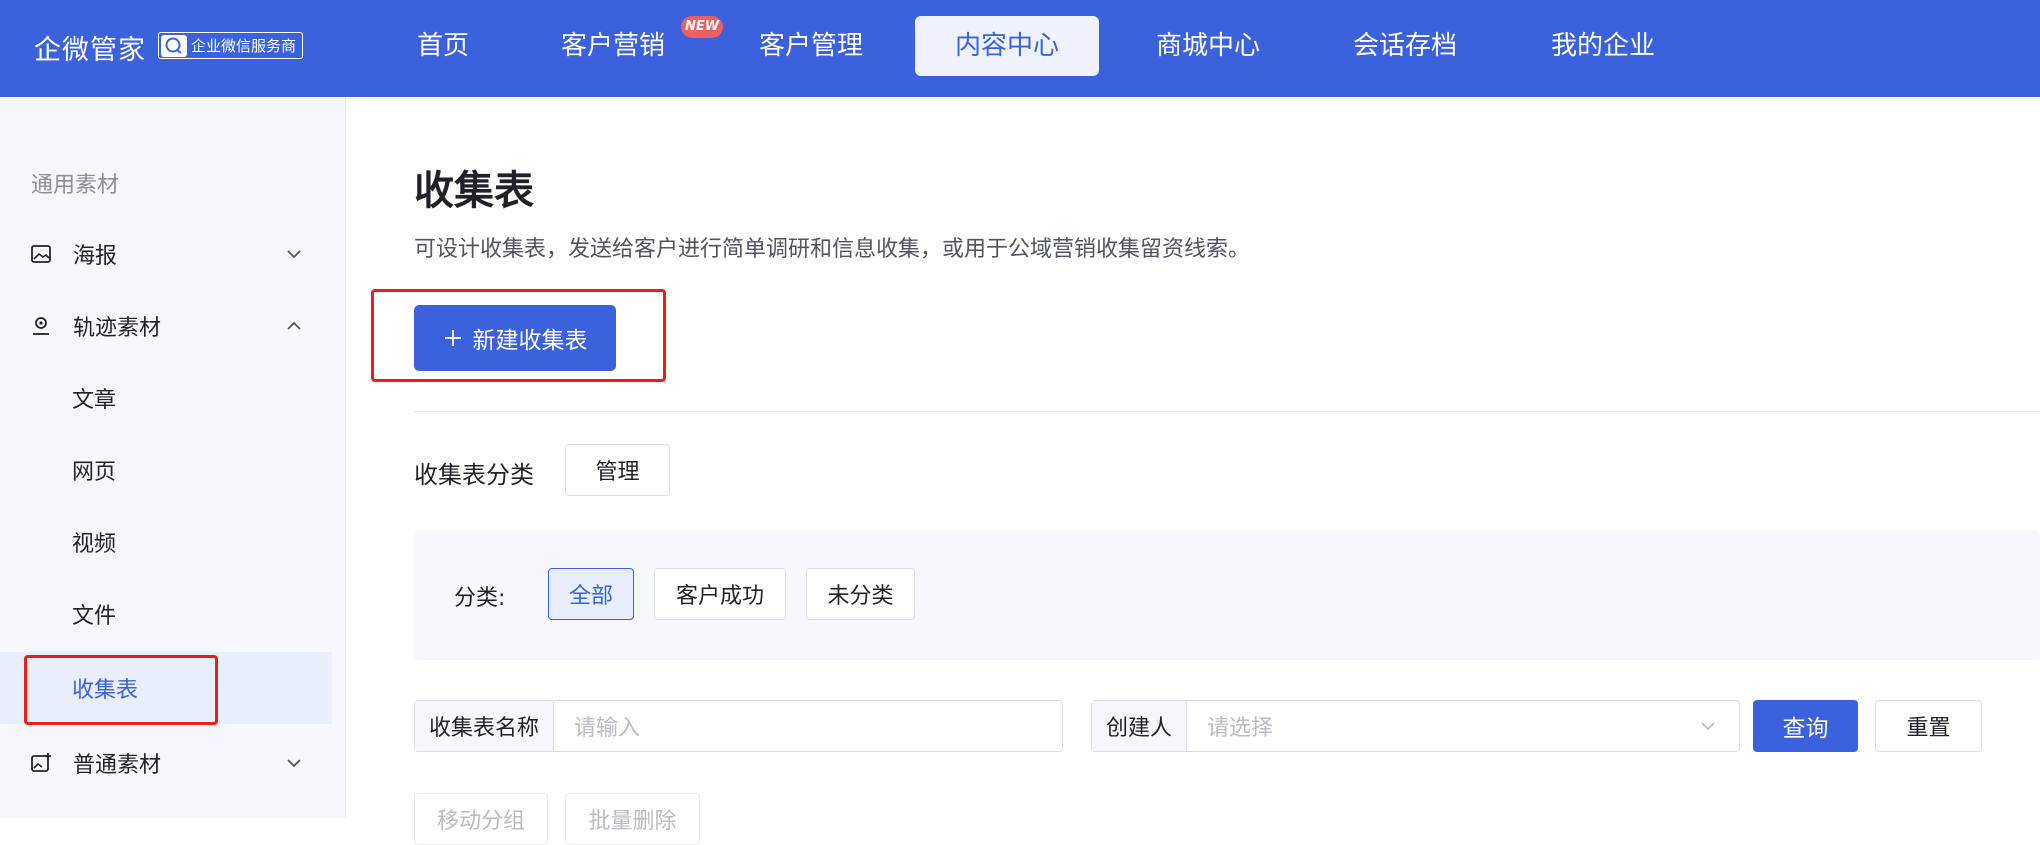  I want to click on sidebar-item-label: 海报, so click(95, 256).